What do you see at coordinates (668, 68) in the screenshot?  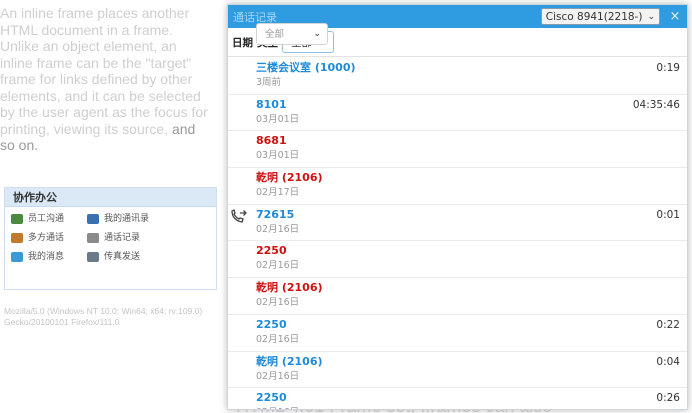 I see `call-duration: 0:19` at bounding box center [668, 68].